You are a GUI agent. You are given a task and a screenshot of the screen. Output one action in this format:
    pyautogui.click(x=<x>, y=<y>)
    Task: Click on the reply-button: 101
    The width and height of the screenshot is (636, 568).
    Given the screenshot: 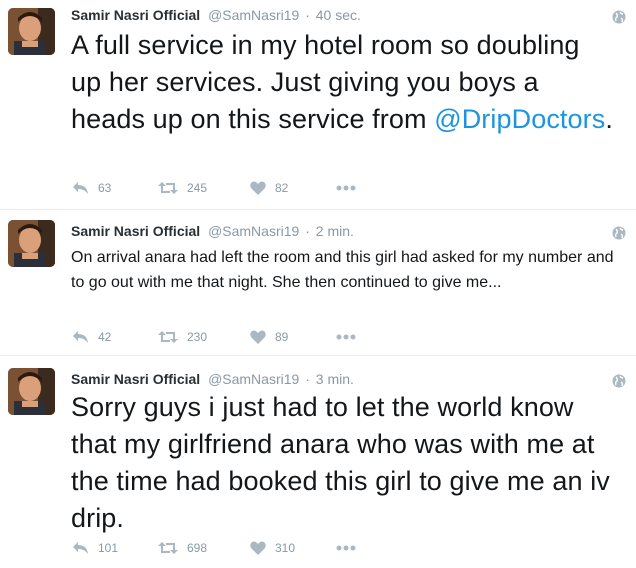 What is the action you would take?
    pyautogui.click(x=95, y=548)
    